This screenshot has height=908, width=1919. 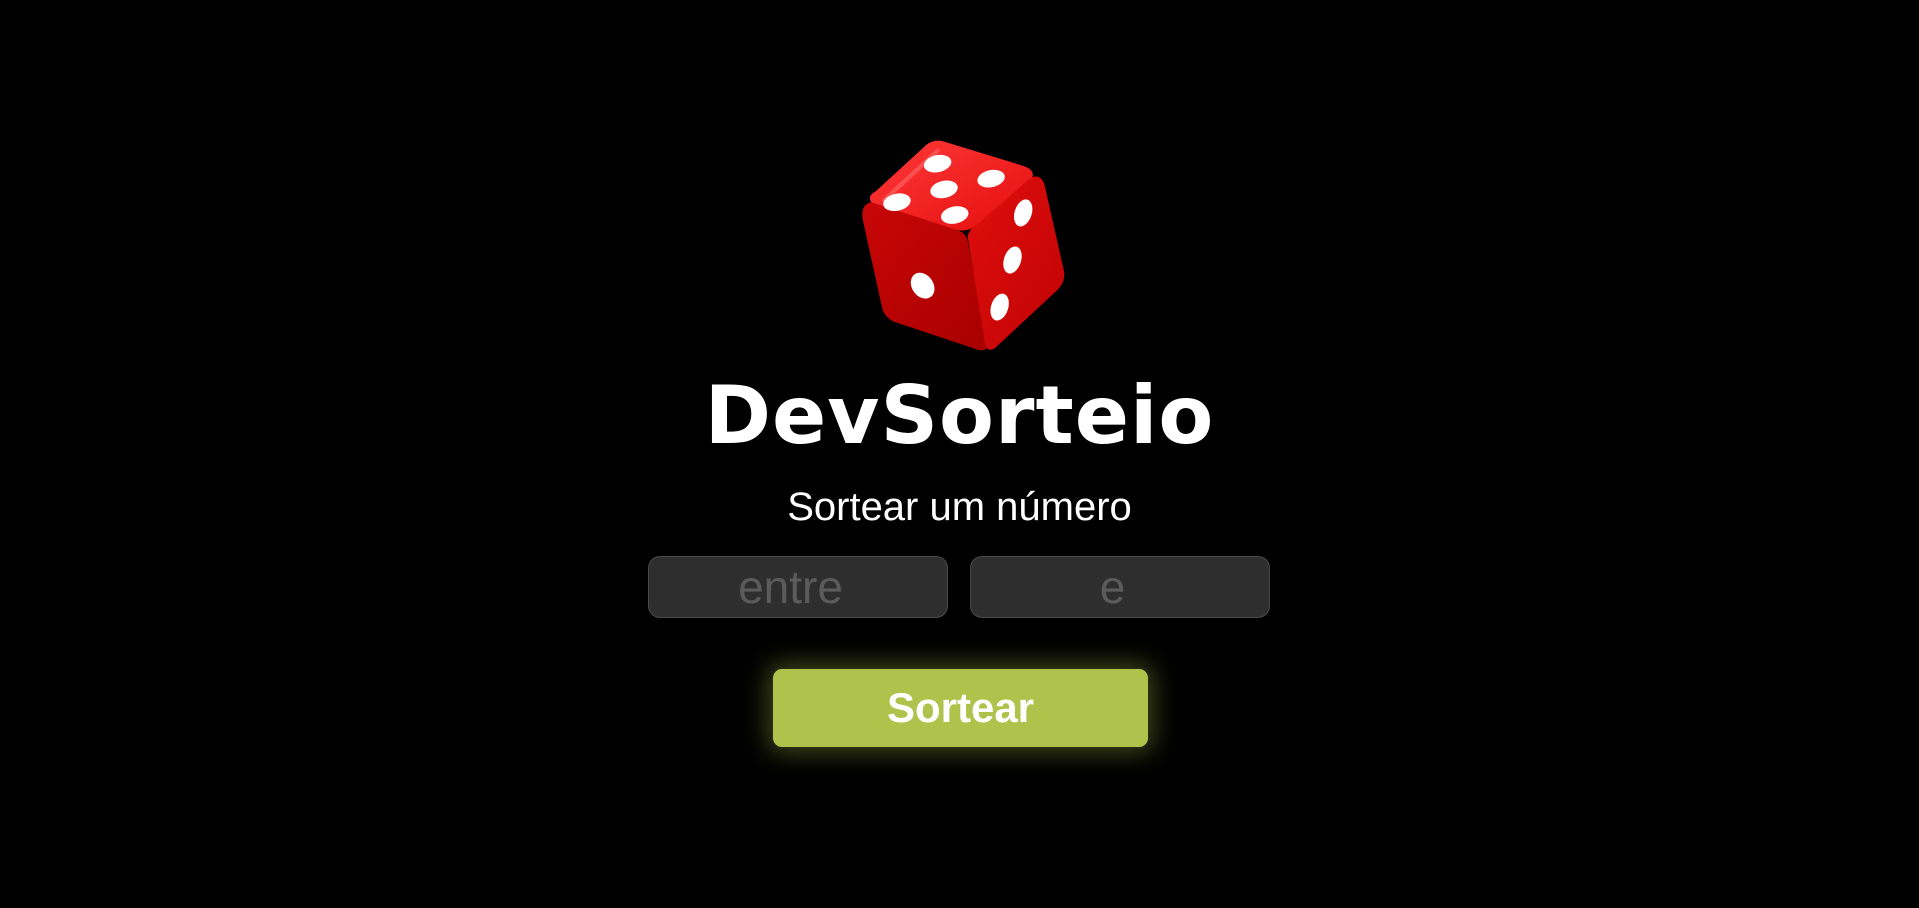 What do you see at coordinates (959, 415) in the screenshot?
I see `page-title: DevSorteio` at bounding box center [959, 415].